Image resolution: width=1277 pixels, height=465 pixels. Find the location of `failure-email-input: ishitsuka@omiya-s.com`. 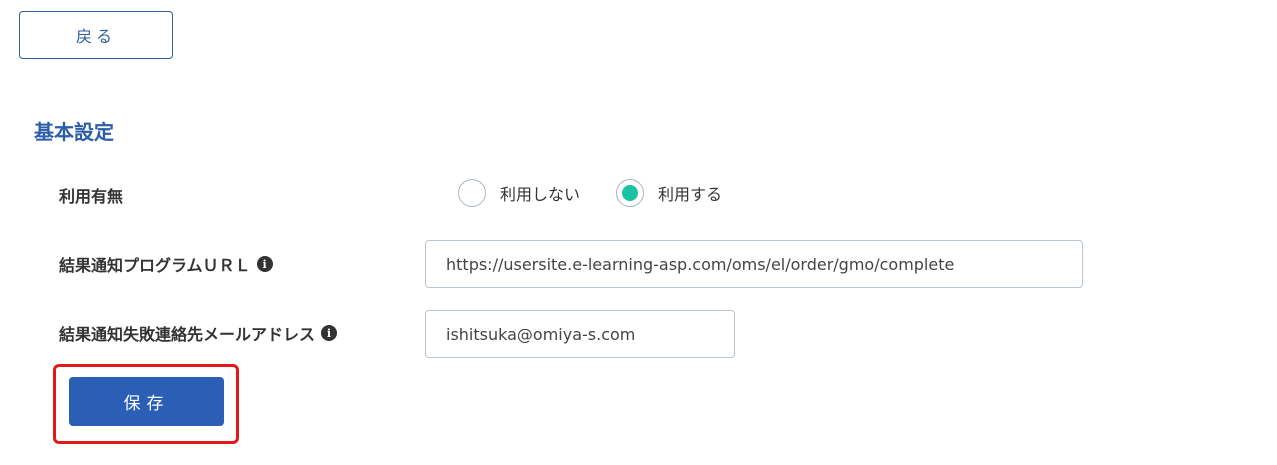

failure-email-input: ishitsuka@omiya-s.com is located at coordinates (580, 334).